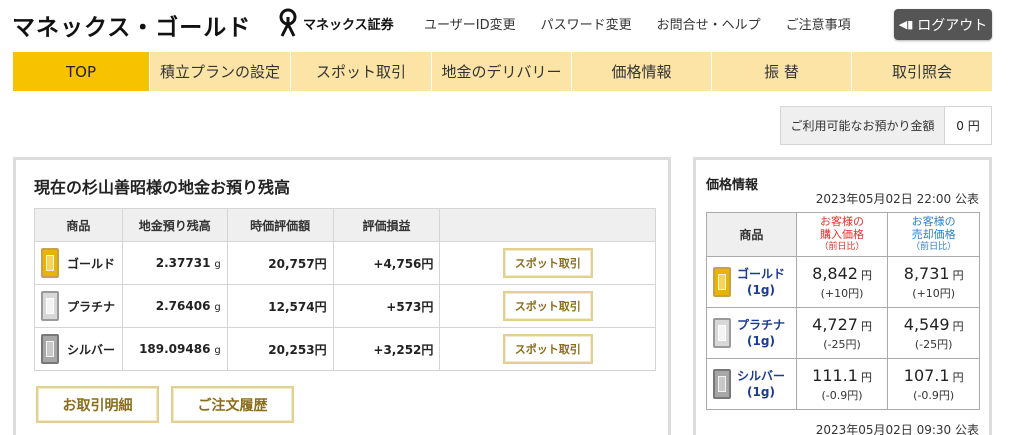 The image size is (1020, 435). Describe the element at coordinates (81, 71) in the screenshot. I see `nav-top: TOP` at that location.